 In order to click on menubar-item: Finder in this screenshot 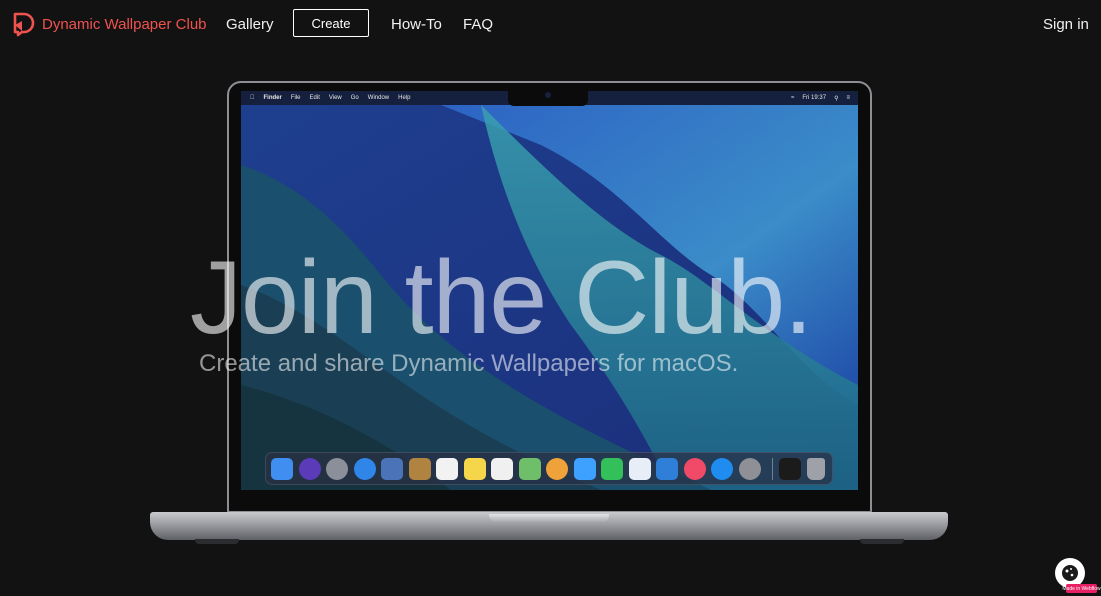, I will do `click(270, 98)`.